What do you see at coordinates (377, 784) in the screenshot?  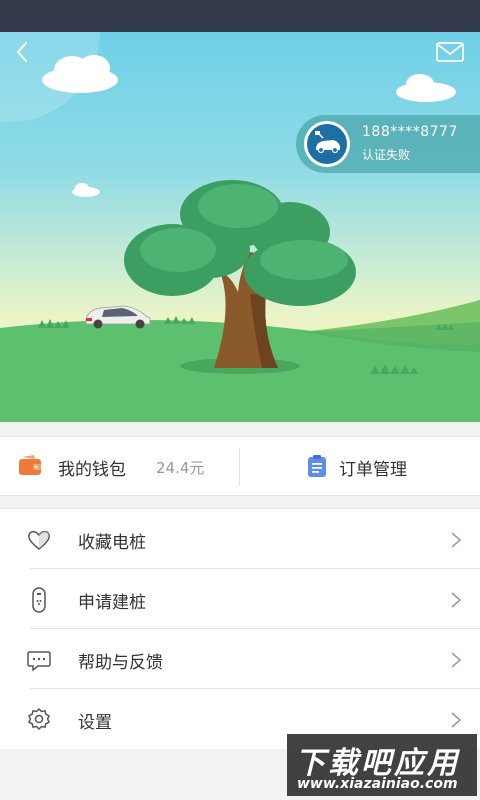 I see `watermark-url: www.xiazainiao.com` at bounding box center [377, 784].